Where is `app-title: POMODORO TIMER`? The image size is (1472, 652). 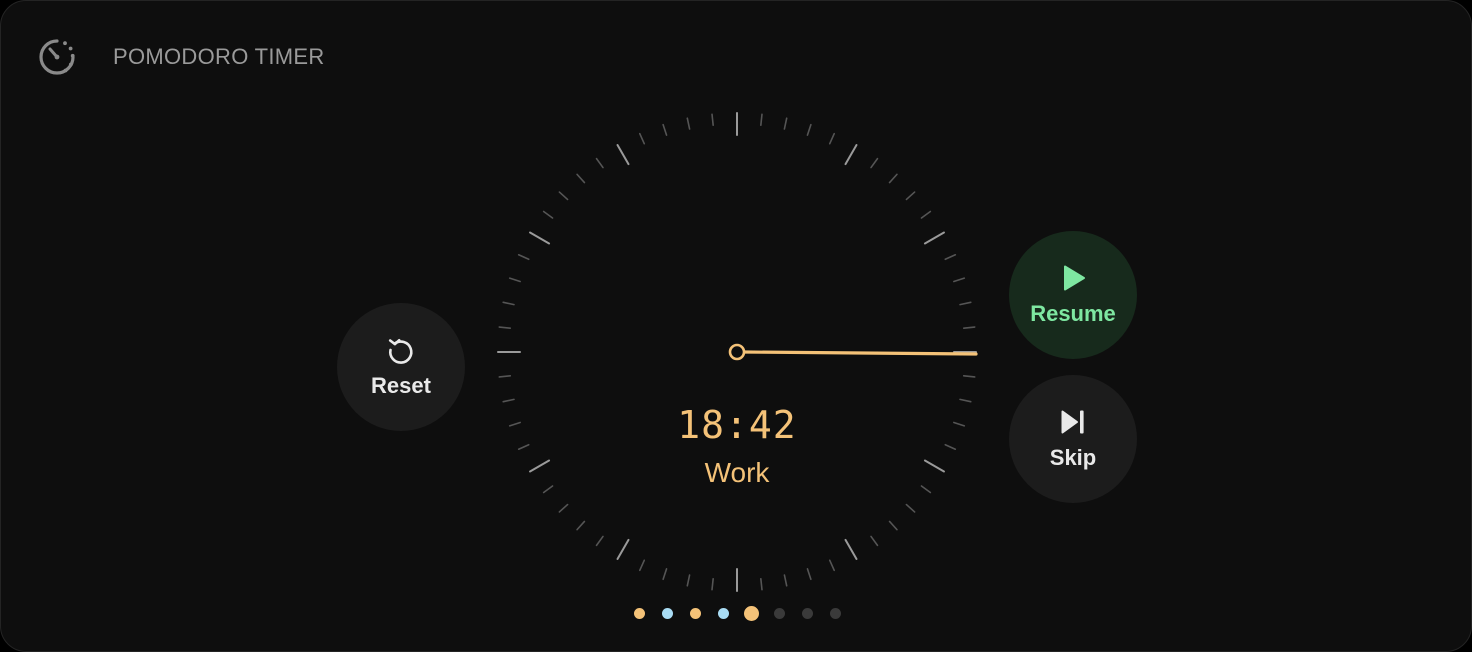
app-title: POMODORO TIMER is located at coordinates (219, 56).